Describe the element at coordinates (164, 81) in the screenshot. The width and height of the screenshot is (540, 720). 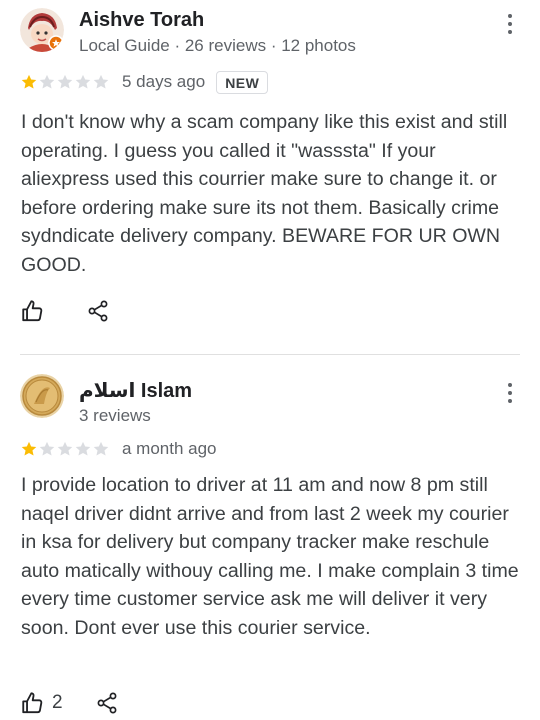
I see `review-date: 5 days ago` at that location.